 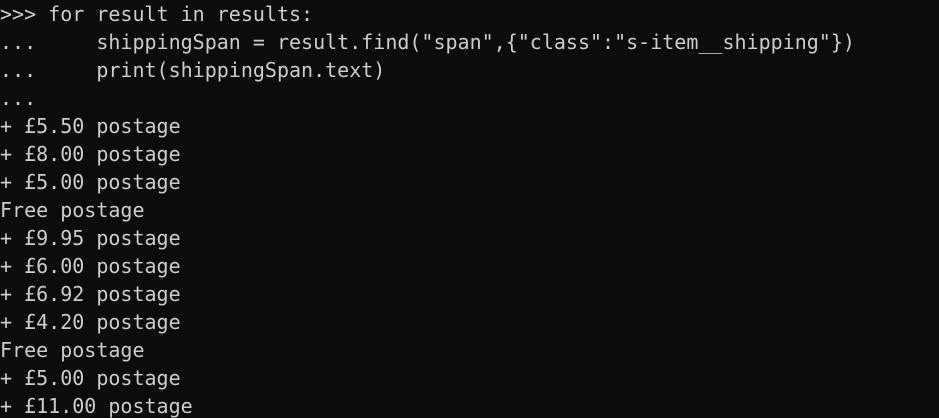 I want to click on output-line: + £5.50 postage, so click(x=90, y=126).